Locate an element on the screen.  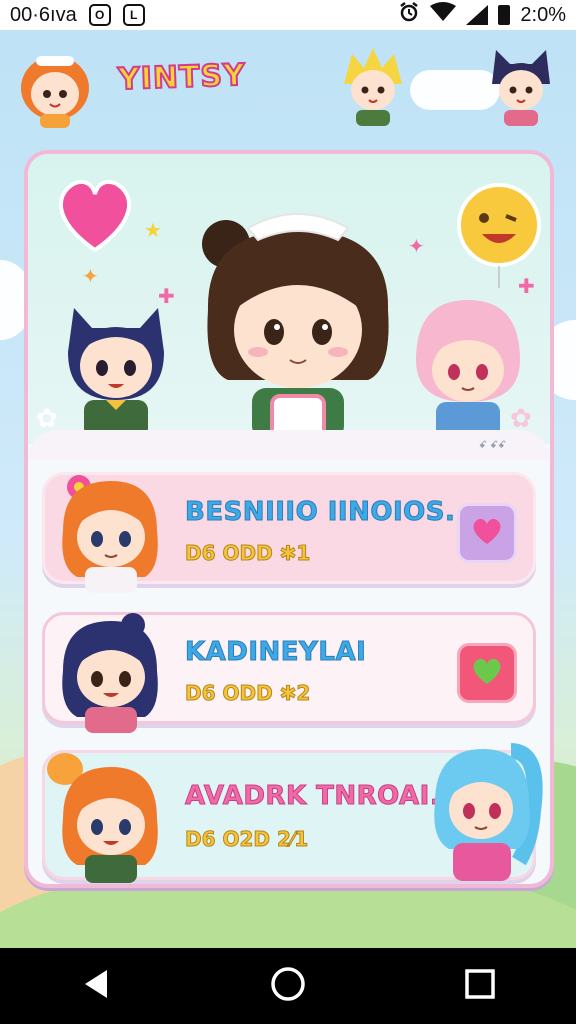
status-time: 2:0% is located at coordinates (543, 14).